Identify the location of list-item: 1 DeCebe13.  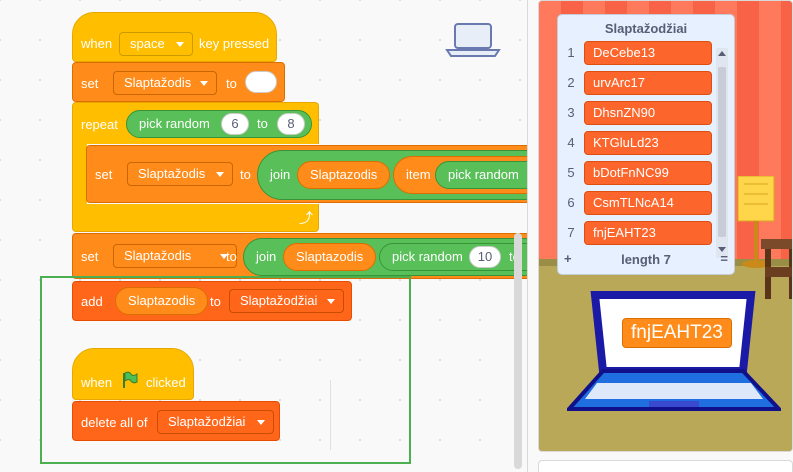
(649, 53).